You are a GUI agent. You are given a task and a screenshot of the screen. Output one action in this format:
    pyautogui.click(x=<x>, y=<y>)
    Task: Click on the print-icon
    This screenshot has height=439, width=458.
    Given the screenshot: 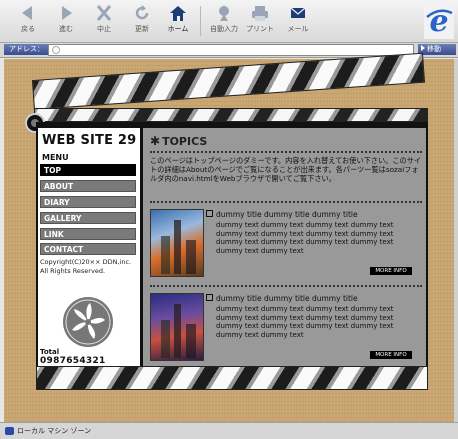 What is the action you would take?
    pyautogui.click(x=260, y=13)
    